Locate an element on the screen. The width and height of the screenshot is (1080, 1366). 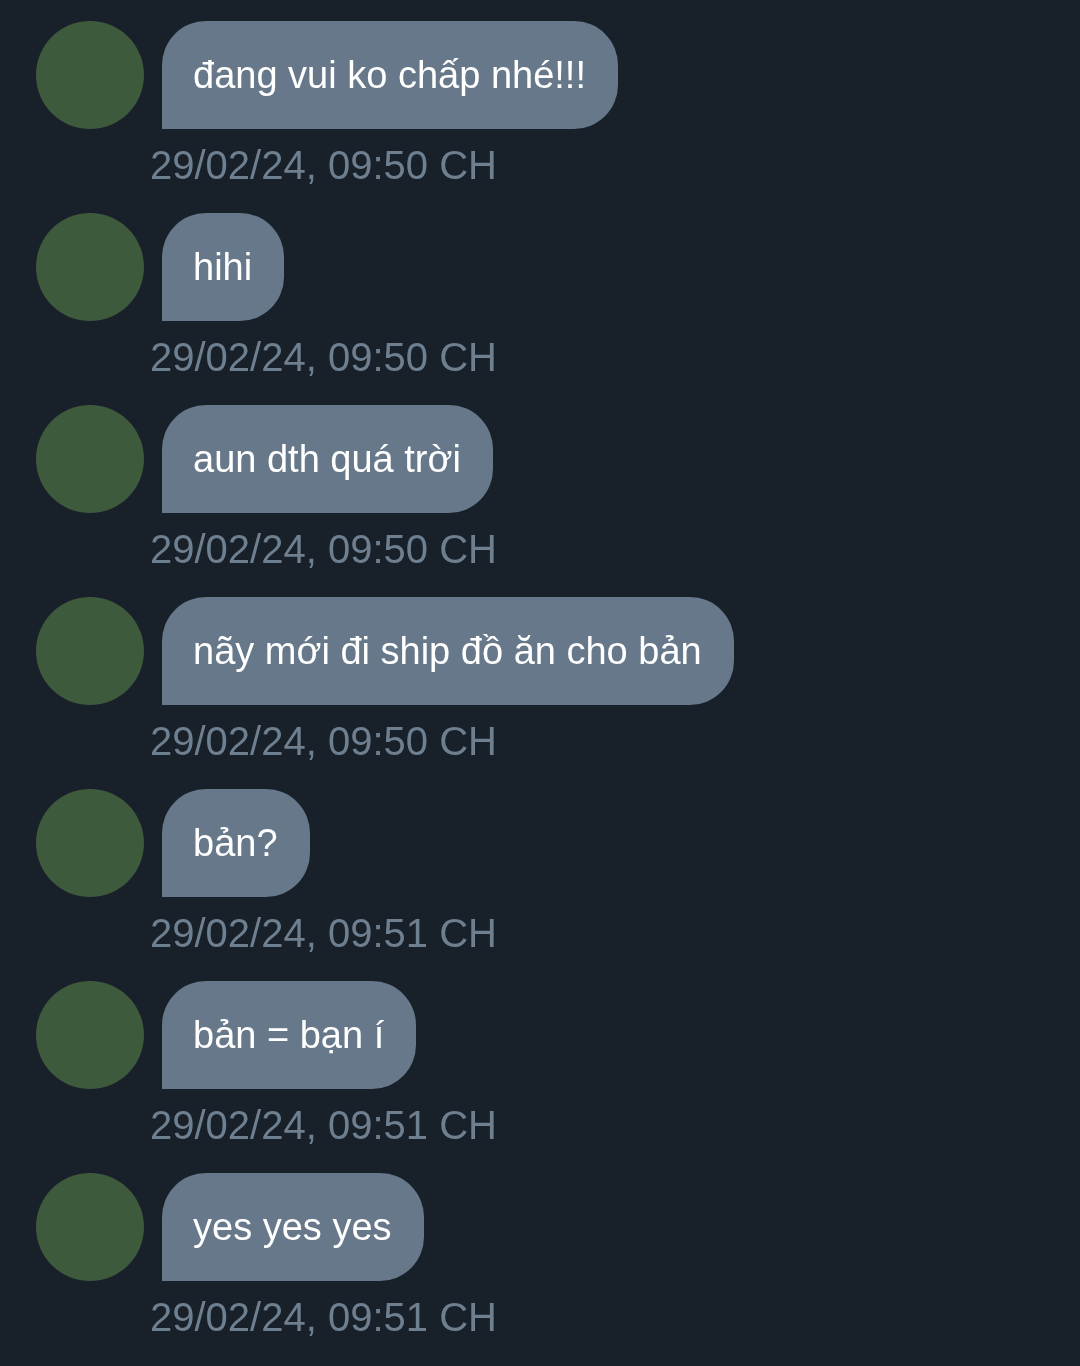
message-bubble: đang vui ko chấp nhé!!! is located at coordinates (390, 75).